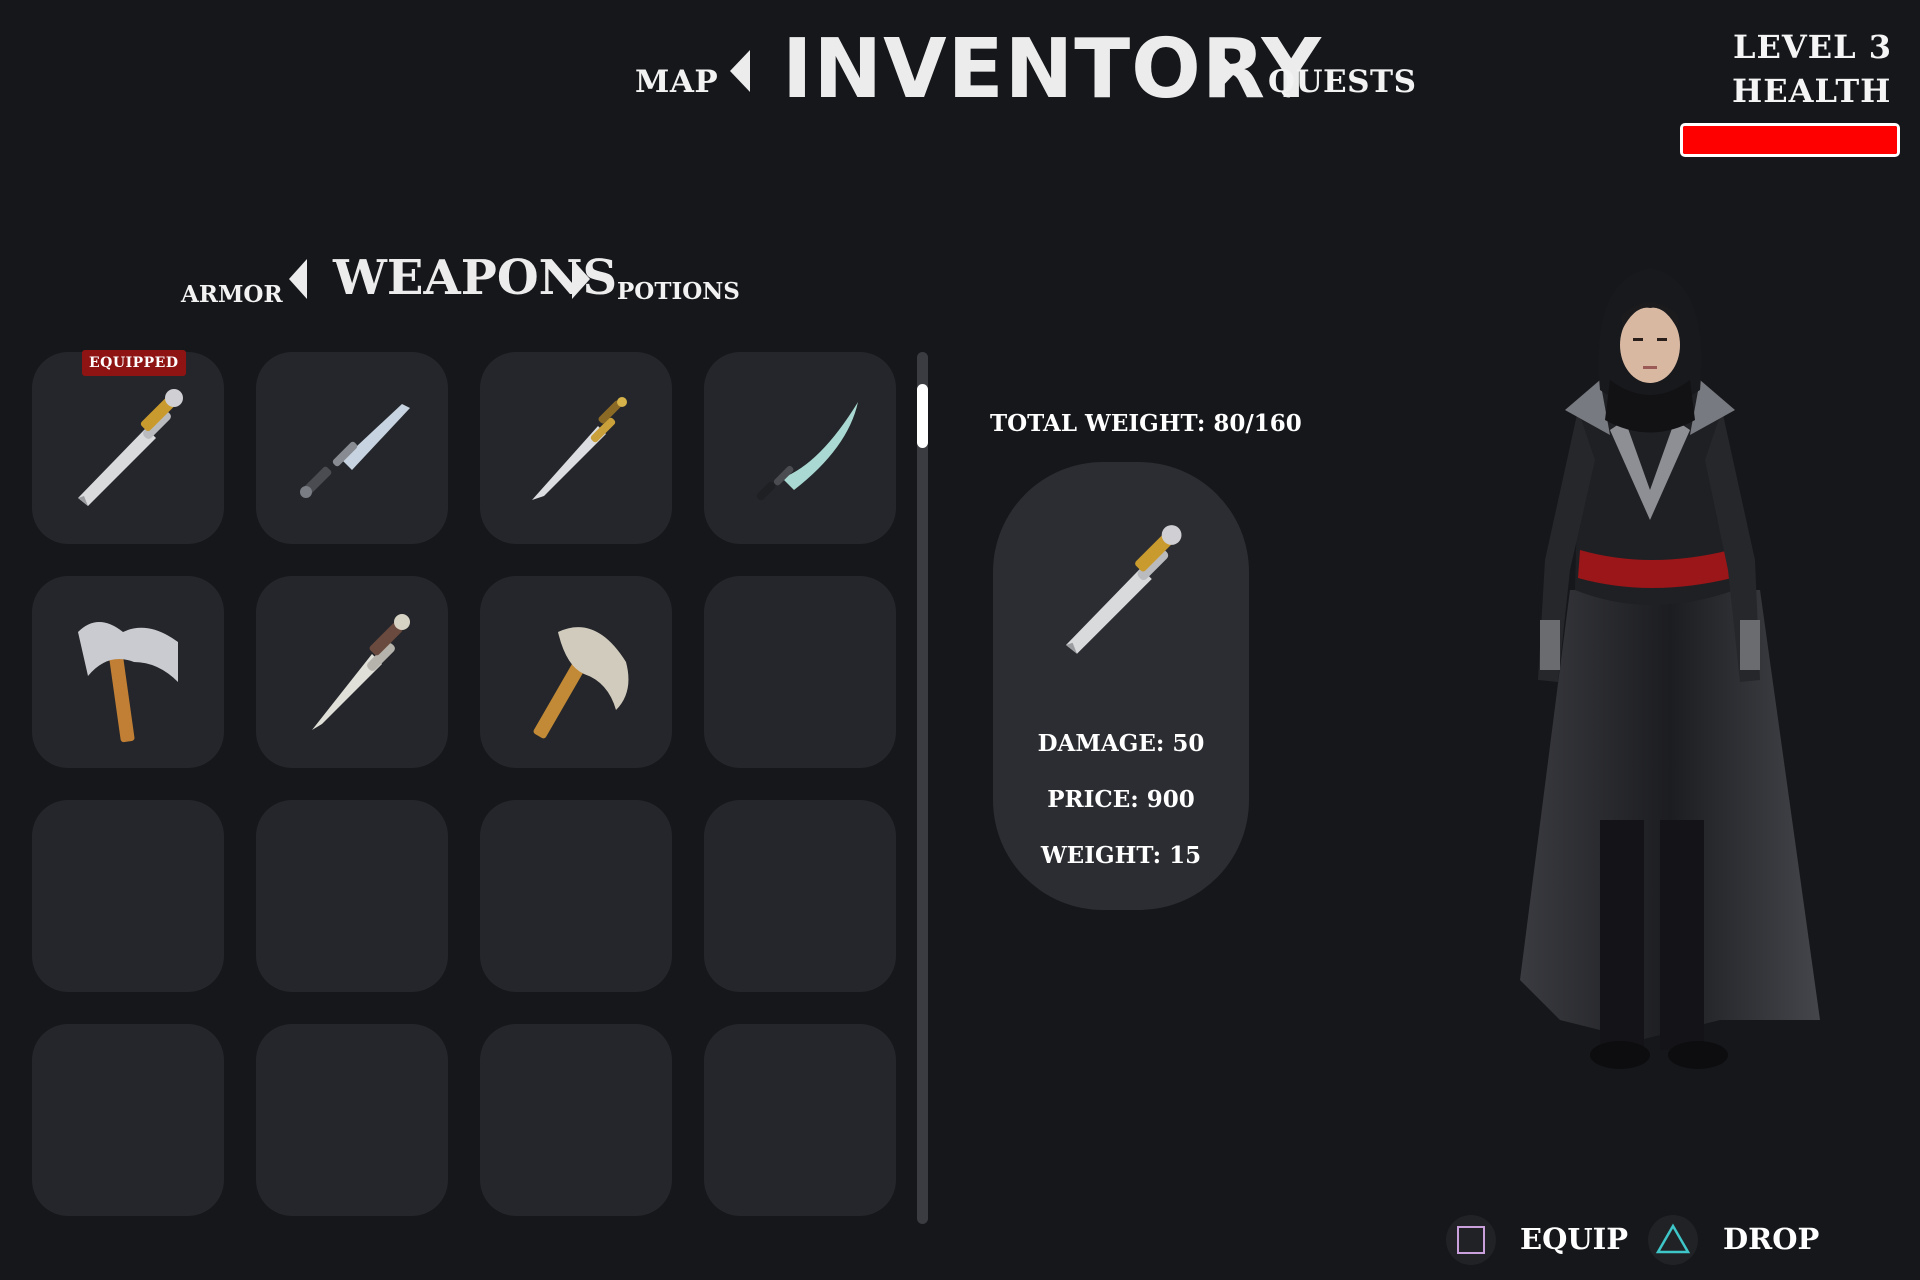  Describe the element at coordinates (579, 448) in the screenshot. I see `gilded-dagger-icon` at that location.